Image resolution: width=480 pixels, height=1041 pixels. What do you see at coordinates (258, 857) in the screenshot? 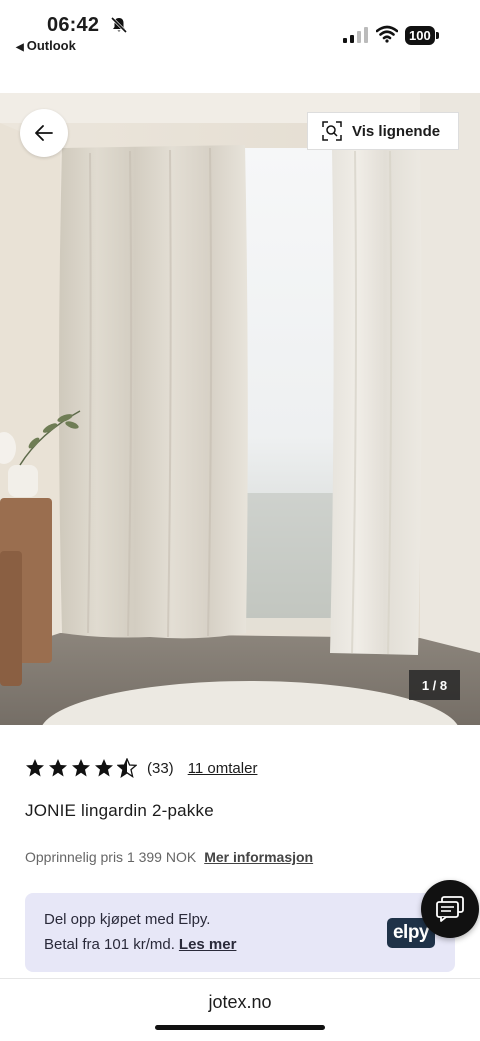
I see `more-info-link: Mer informasjon` at bounding box center [258, 857].